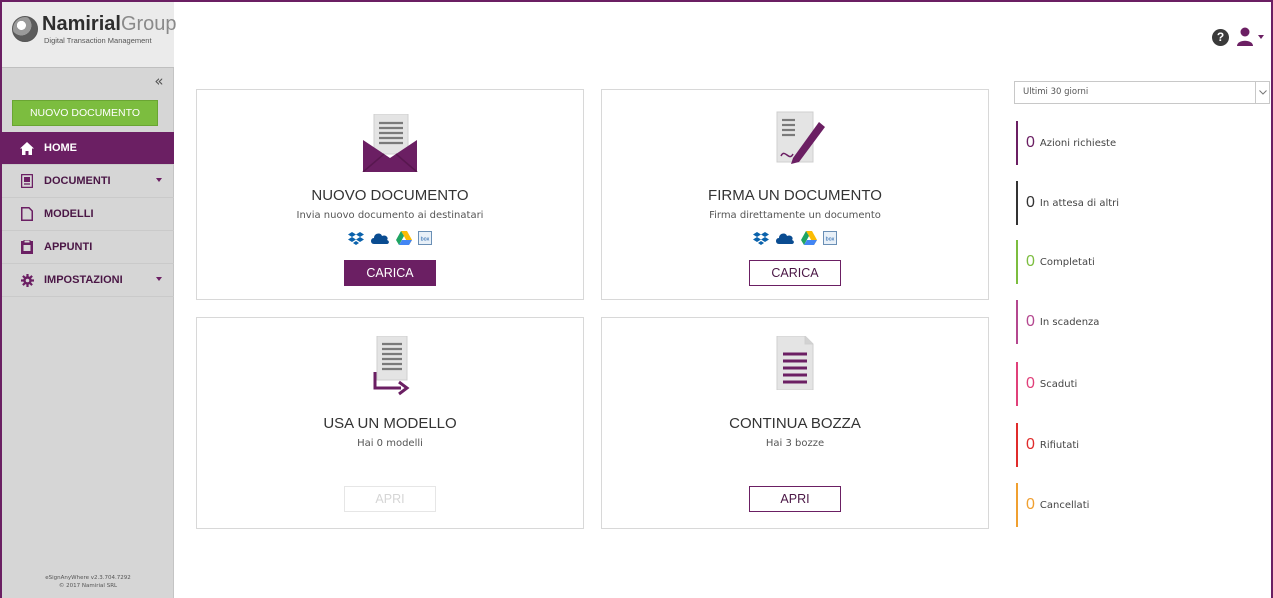 This screenshot has width=1273, height=598. Describe the element at coordinates (1142, 92) in the screenshot. I see `period-select: Ultimi 30 giorni` at that location.